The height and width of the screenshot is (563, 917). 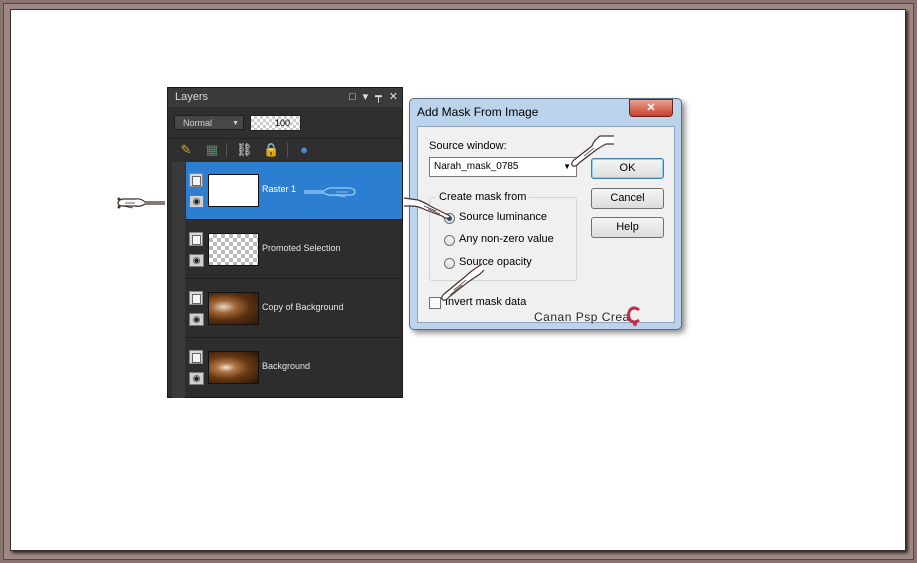 I want to click on layer-row: ◉ Raster 1, so click(x=294, y=191).